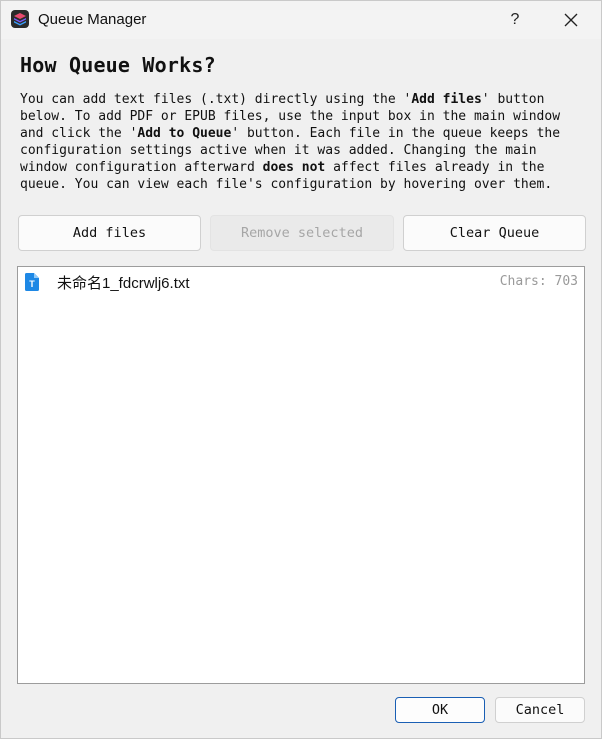 This screenshot has width=602, height=739. I want to click on ok-button: OK, so click(440, 710).